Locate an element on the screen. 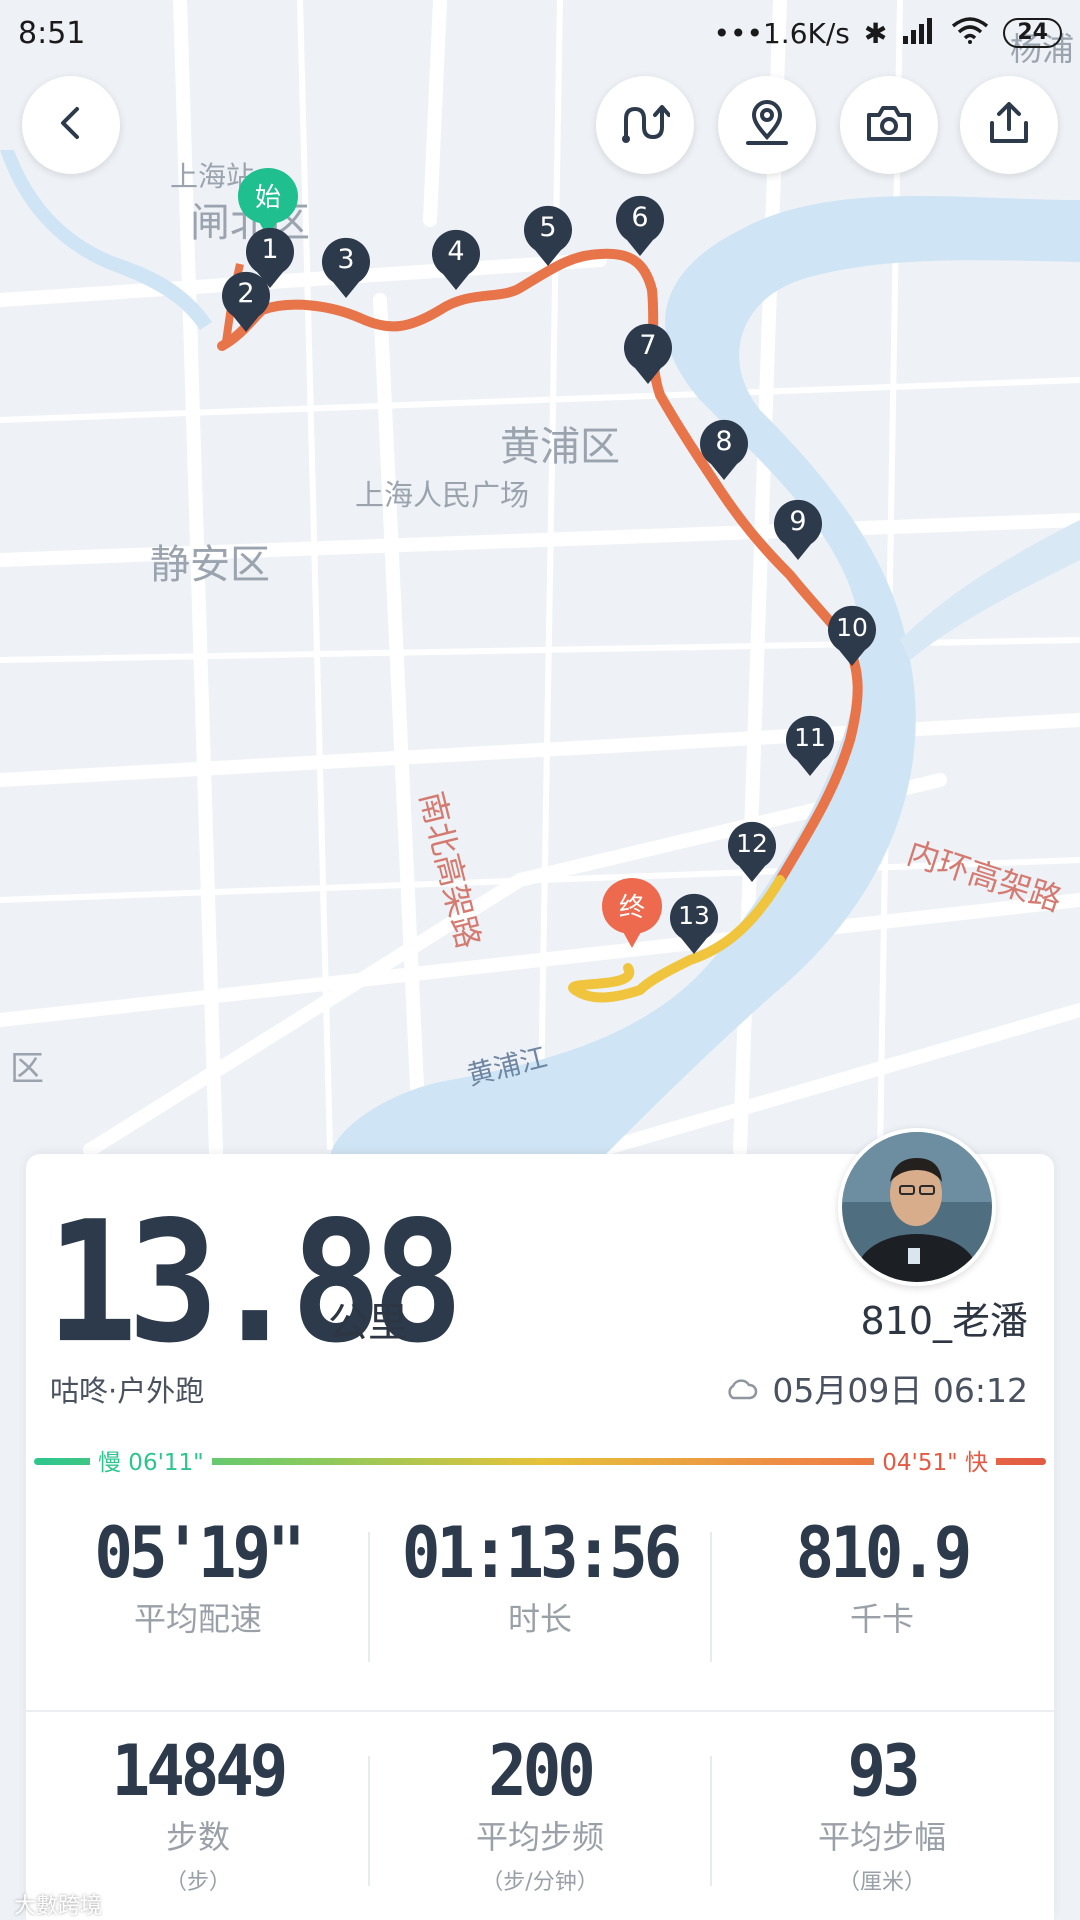 This screenshot has width=1080, height=1920. camera-button is located at coordinates (889, 125).